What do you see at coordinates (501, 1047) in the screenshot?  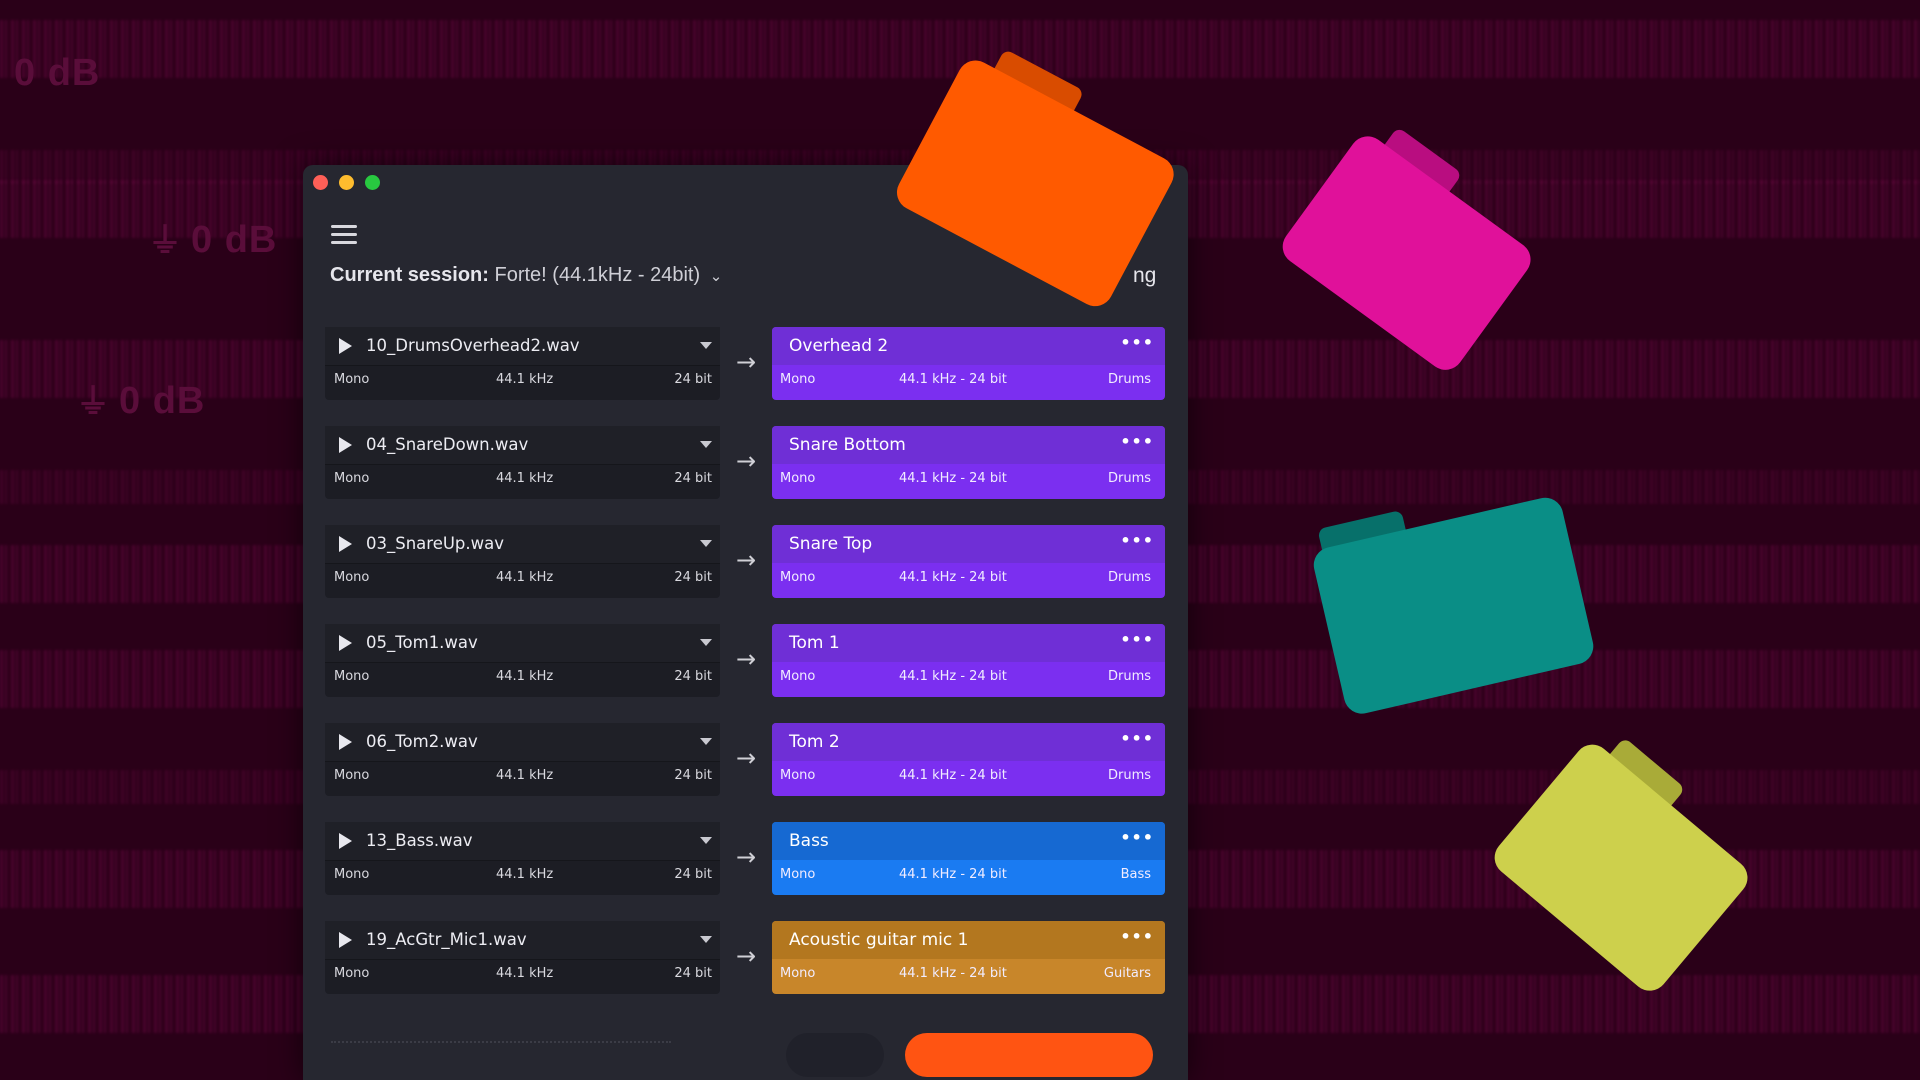 I see `bottom-status-text` at bounding box center [501, 1047].